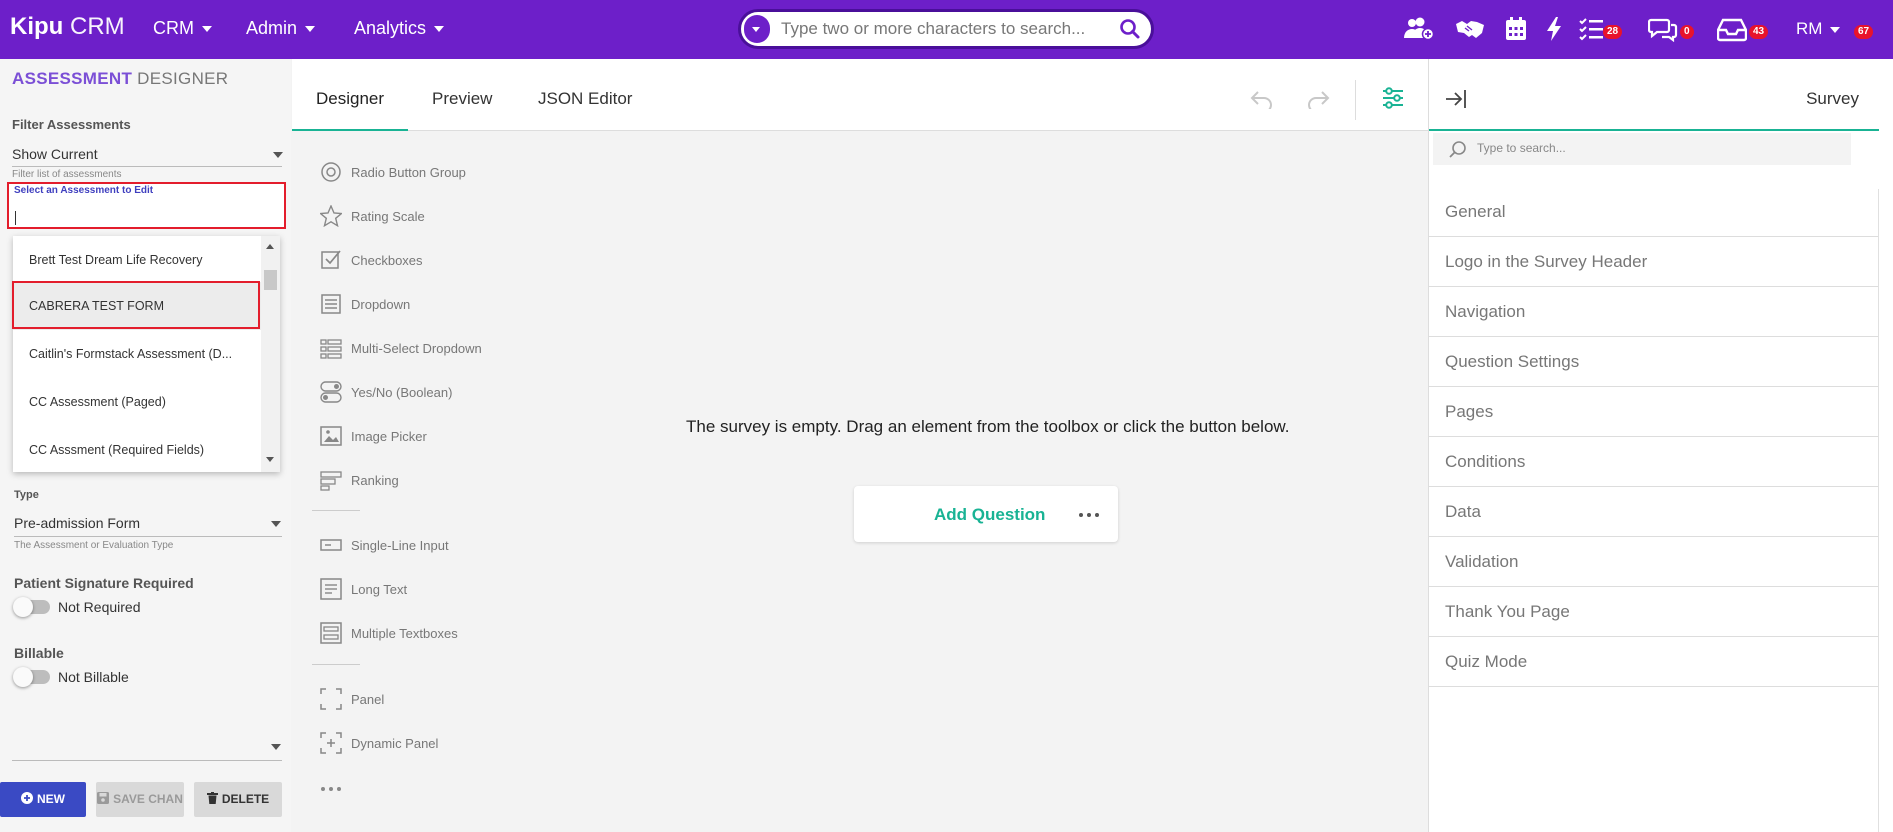 The height and width of the screenshot is (832, 1893). What do you see at coordinates (1653, 362) in the screenshot?
I see `section-question-settings: Question Settings` at bounding box center [1653, 362].